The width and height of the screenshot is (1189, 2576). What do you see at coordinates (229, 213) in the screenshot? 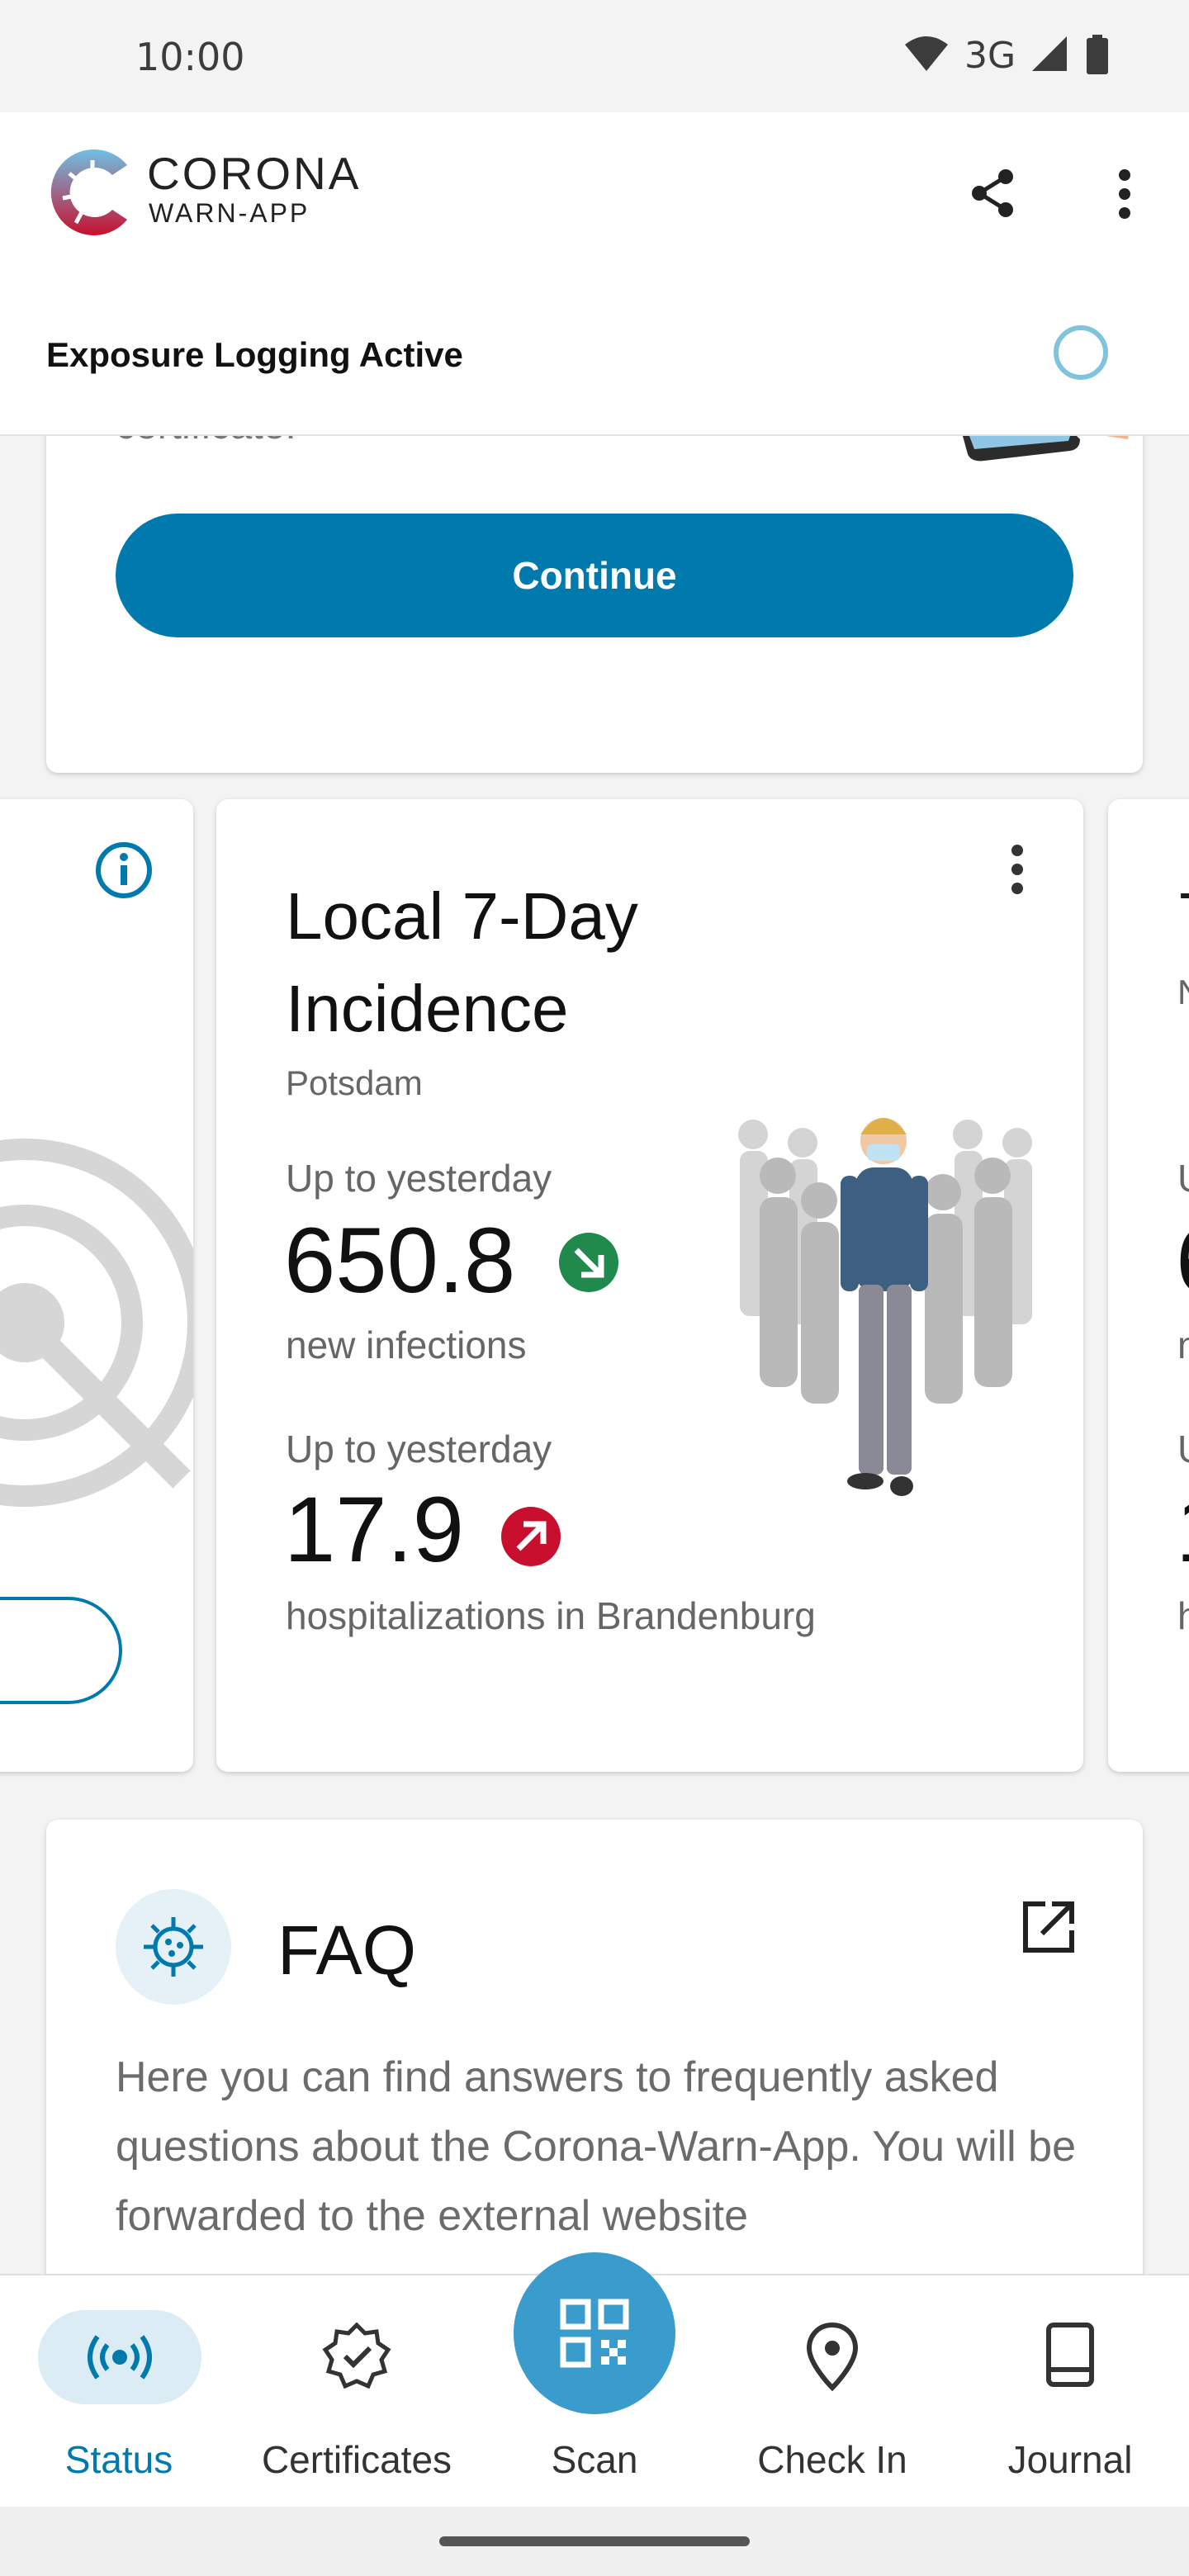
I see `brand-subtitle: WARN-APP` at bounding box center [229, 213].